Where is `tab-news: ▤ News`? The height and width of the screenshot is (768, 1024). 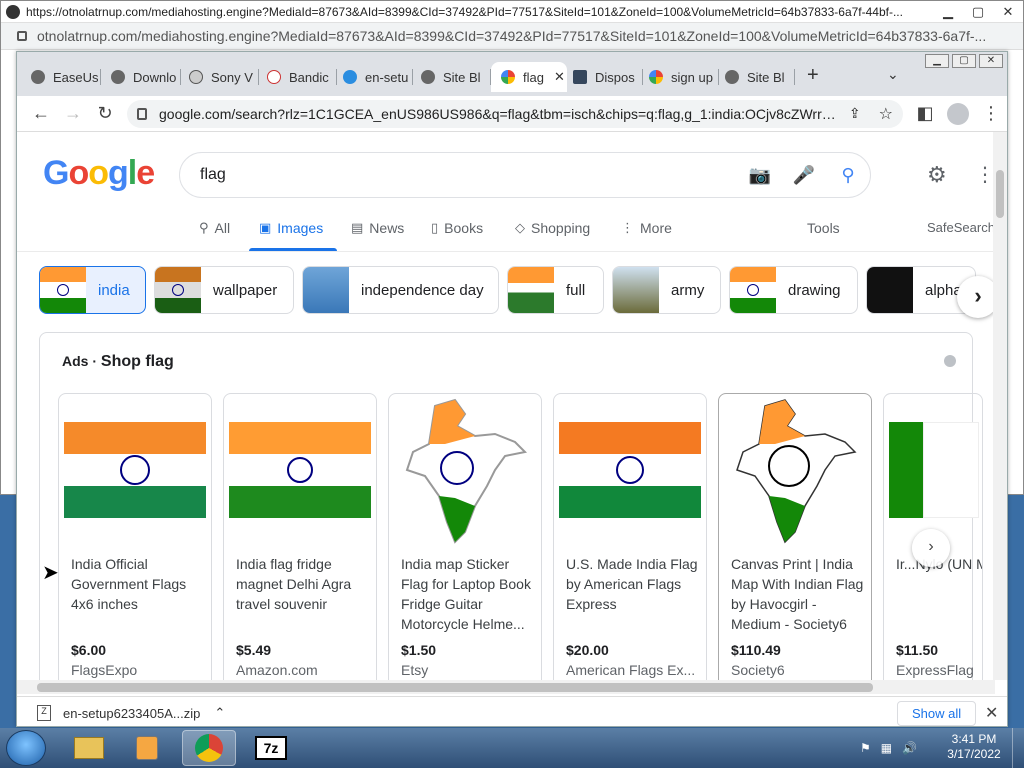 tab-news: ▤ News is located at coordinates (377, 228).